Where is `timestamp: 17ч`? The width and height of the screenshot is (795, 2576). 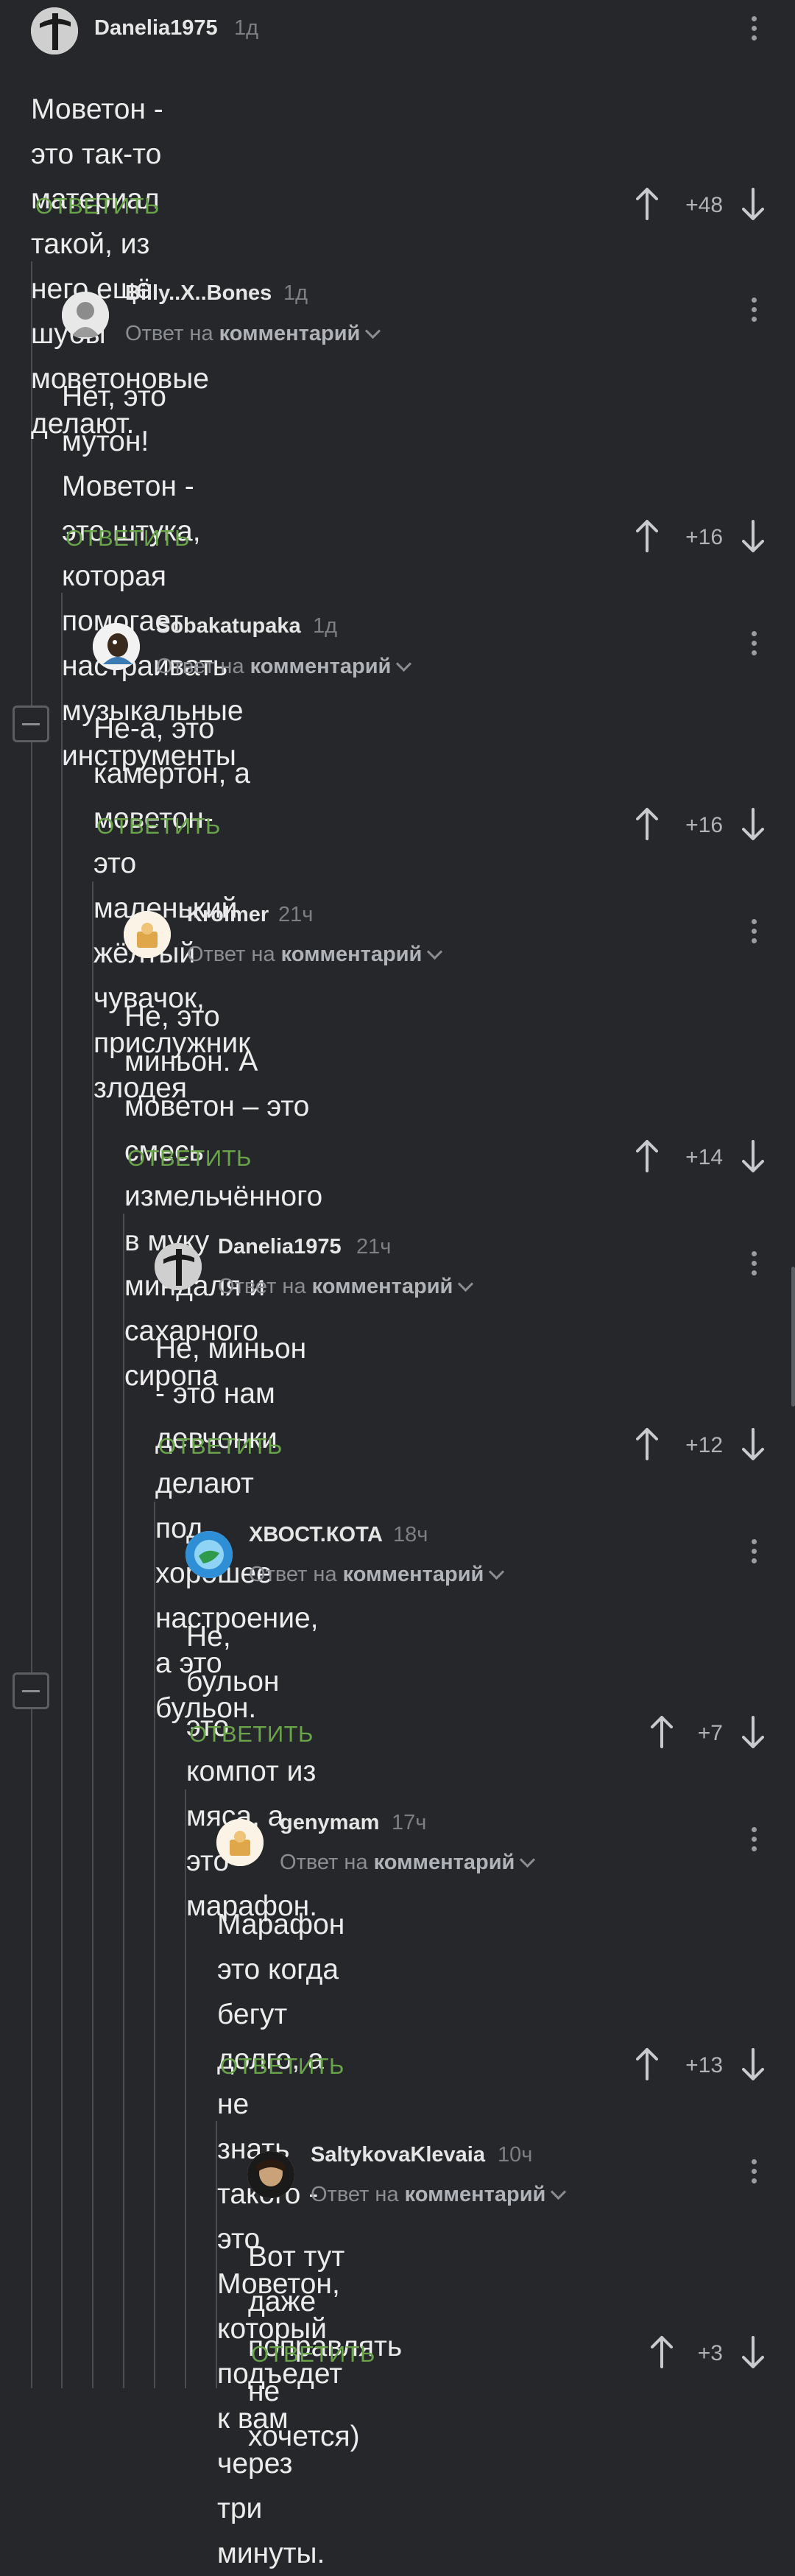 timestamp: 17ч is located at coordinates (409, 1822).